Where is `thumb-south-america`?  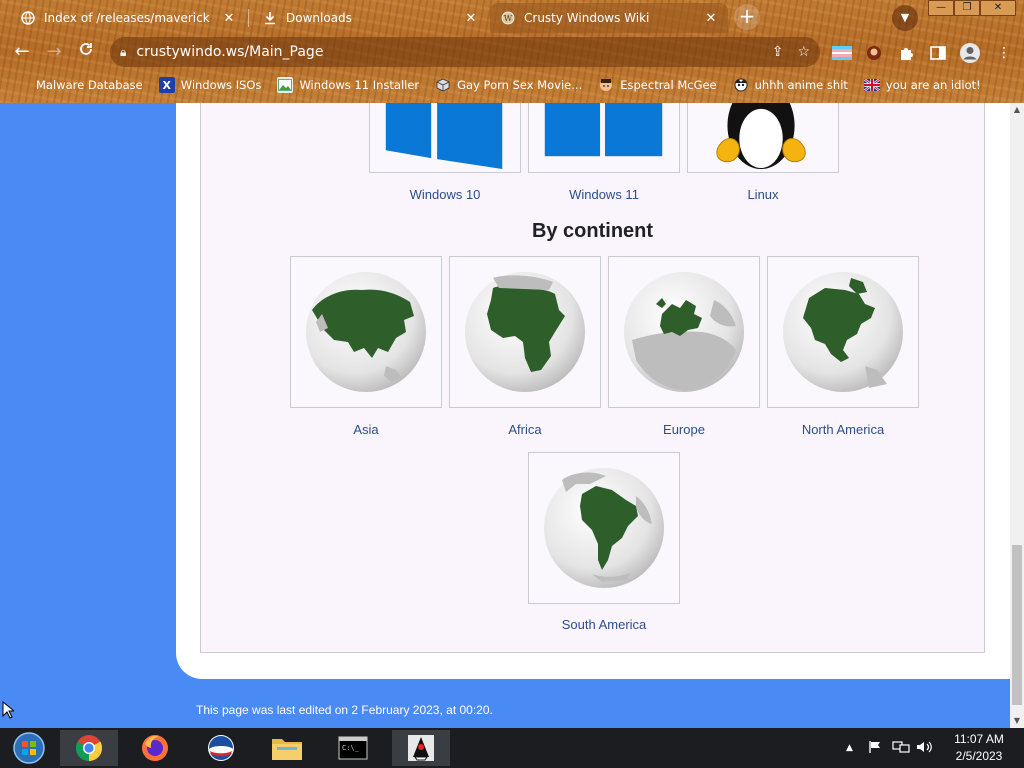 thumb-south-america is located at coordinates (604, 528).